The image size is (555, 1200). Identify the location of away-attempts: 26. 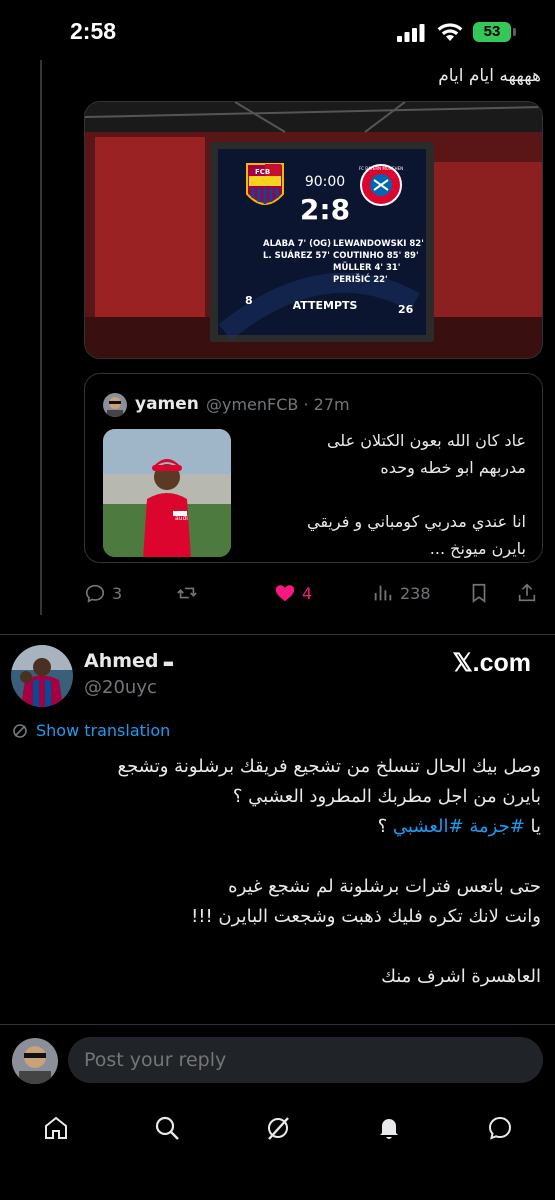
(406, 309).